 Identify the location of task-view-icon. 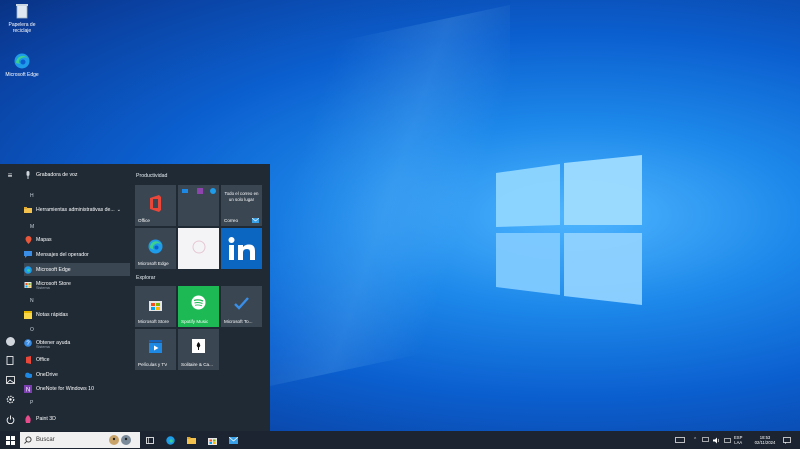
(150, 440).